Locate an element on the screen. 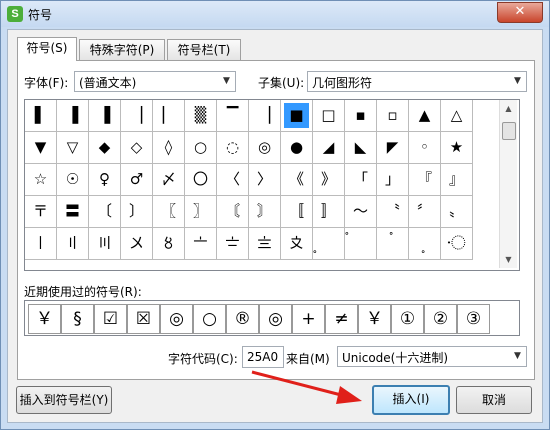 The width and height of the screenshot is (550, 430). symbol-cell: 〪 is located at coordinates (329, 244).